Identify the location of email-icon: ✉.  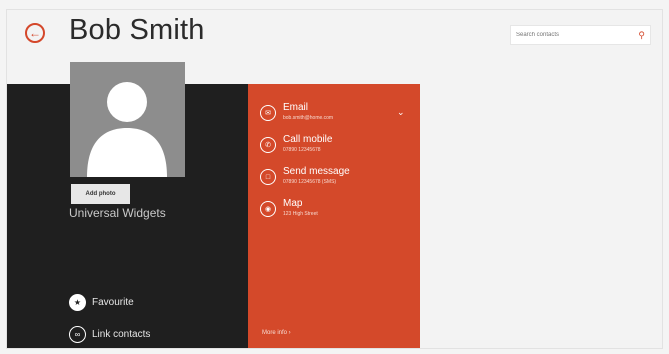
(268, 113).